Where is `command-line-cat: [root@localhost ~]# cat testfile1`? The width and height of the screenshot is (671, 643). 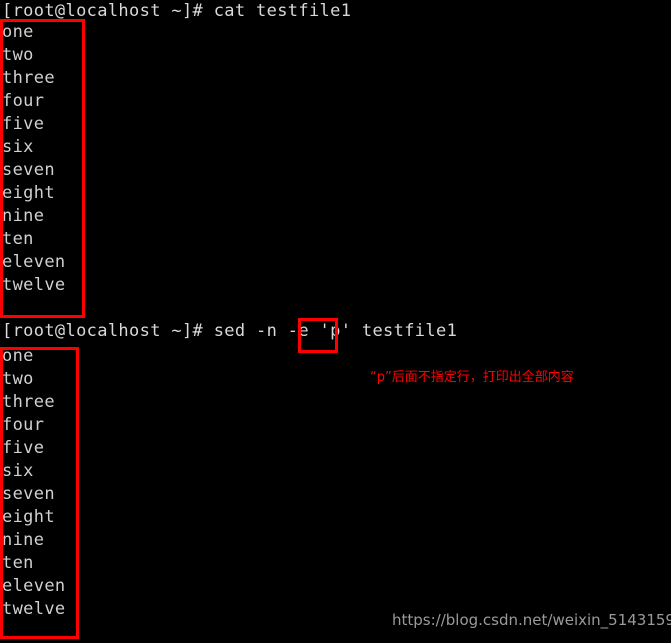 command-line-cat: [root@localhost ~]# cat testfile1 is located at coordinates (176, 11).